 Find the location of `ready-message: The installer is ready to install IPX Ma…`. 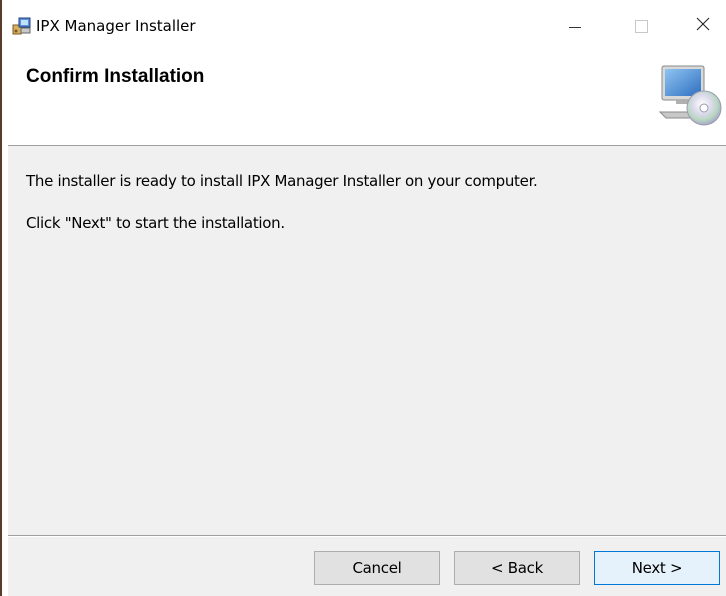

ready-message: The installer is ready to install IPX Ma… is located at coordinates (282, 181).